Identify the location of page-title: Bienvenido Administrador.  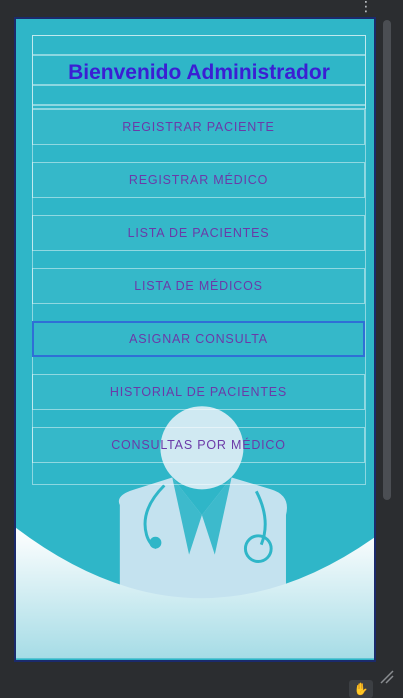
(199, 72).